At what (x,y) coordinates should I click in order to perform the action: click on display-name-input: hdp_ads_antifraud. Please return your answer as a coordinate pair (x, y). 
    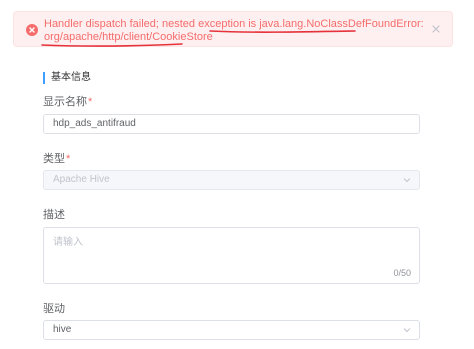
    Looking at the image, I should click on (231, 124).